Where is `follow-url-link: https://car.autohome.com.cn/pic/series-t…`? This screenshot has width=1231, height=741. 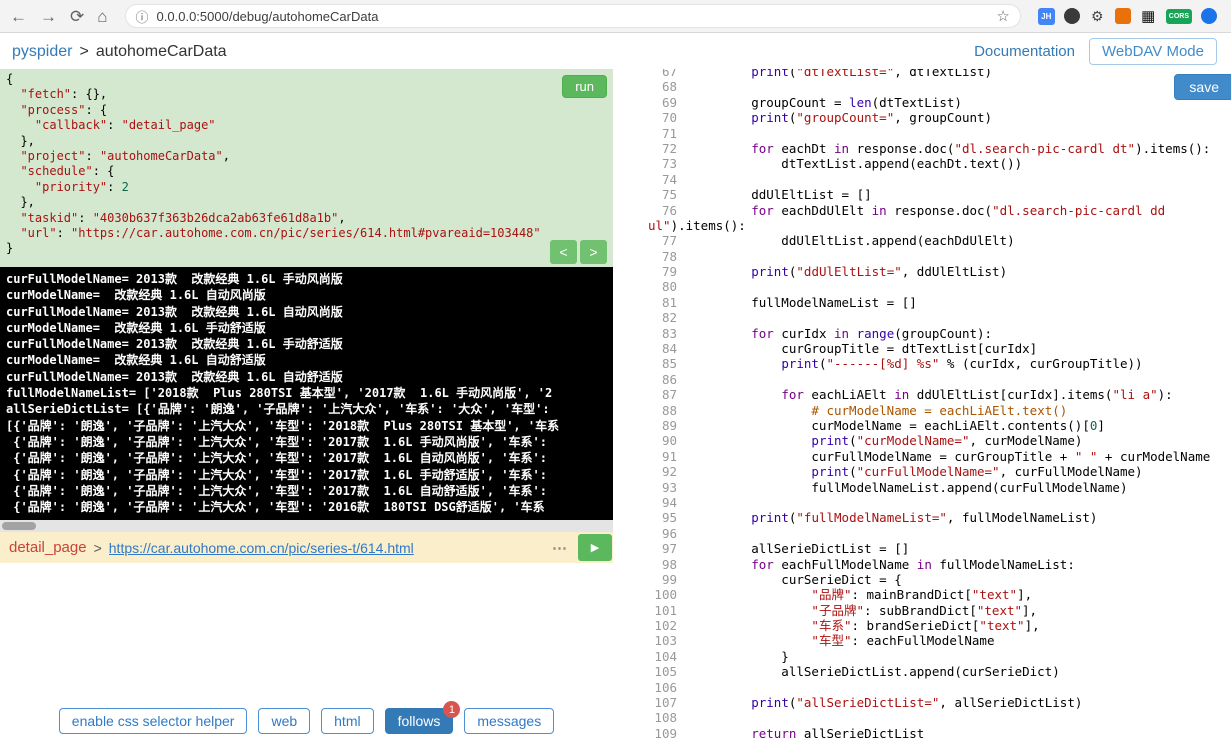 follow-url-link: https://car.autohome.com.cn/pic/series-t… is located at coordinates (261, 548).